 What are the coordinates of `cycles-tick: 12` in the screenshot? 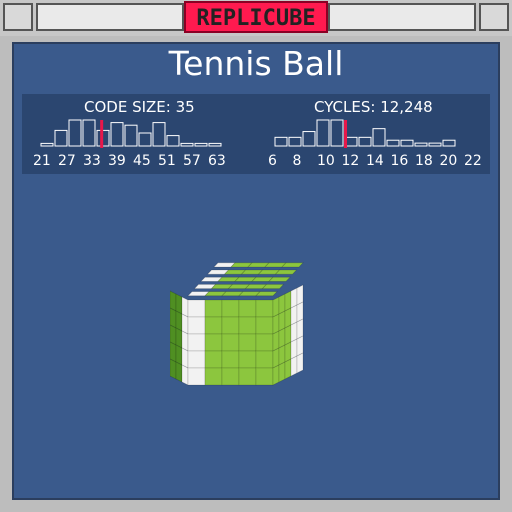 It's located at (350, 161).